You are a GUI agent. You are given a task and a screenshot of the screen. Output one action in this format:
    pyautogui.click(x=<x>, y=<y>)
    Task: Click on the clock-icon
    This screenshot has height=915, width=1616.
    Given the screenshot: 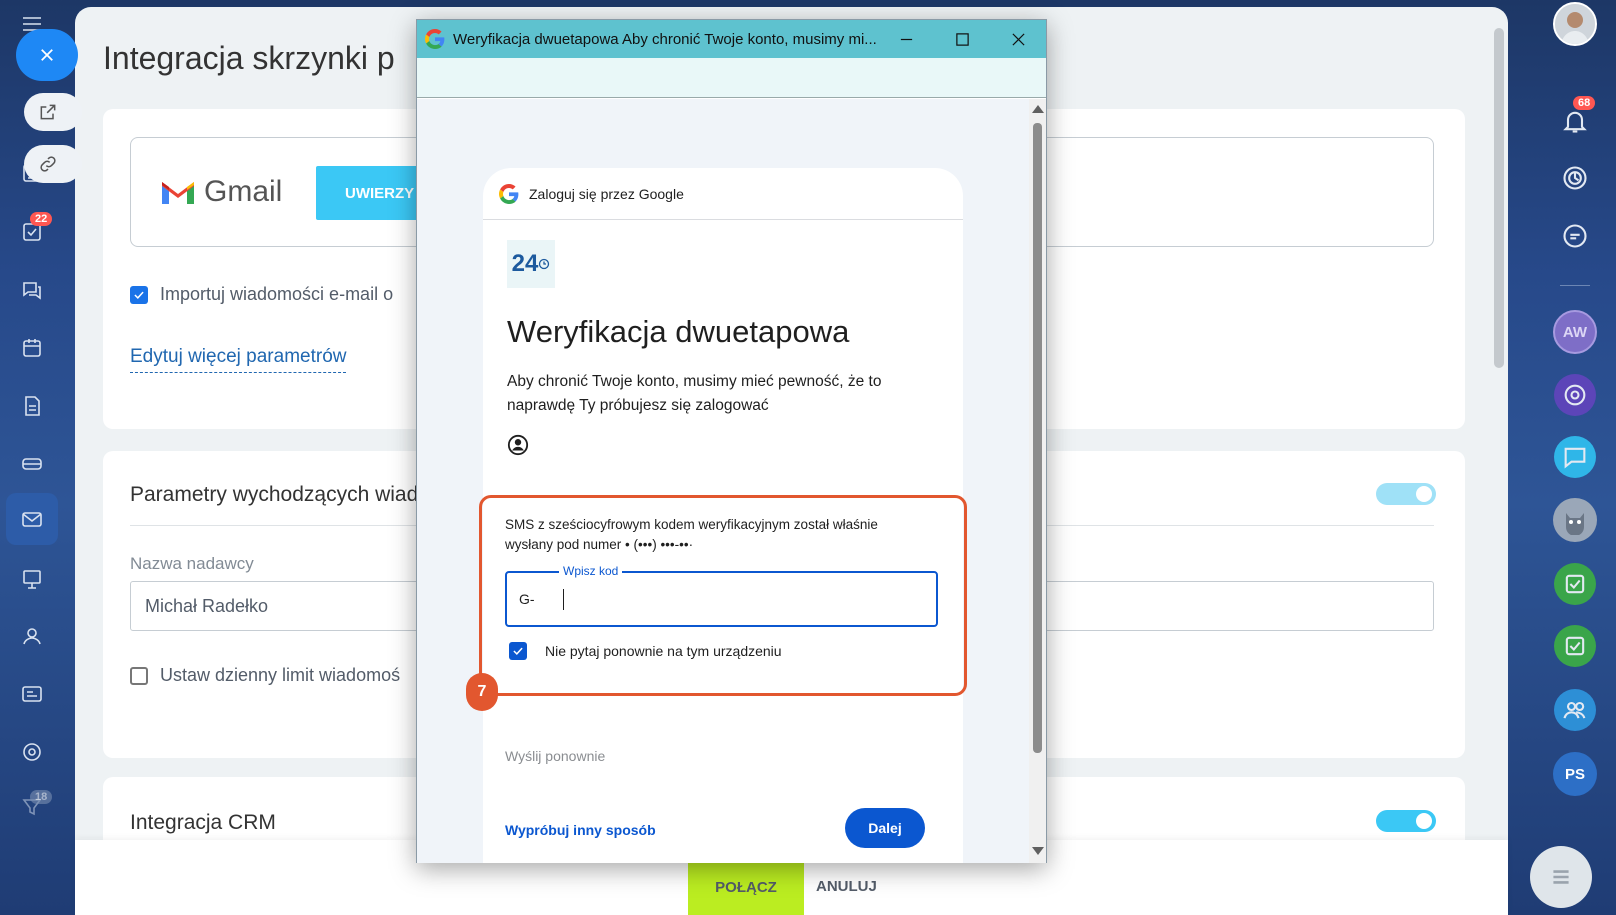 What is the action you would take?
    pyautogui.click(x=544, y=264)
    